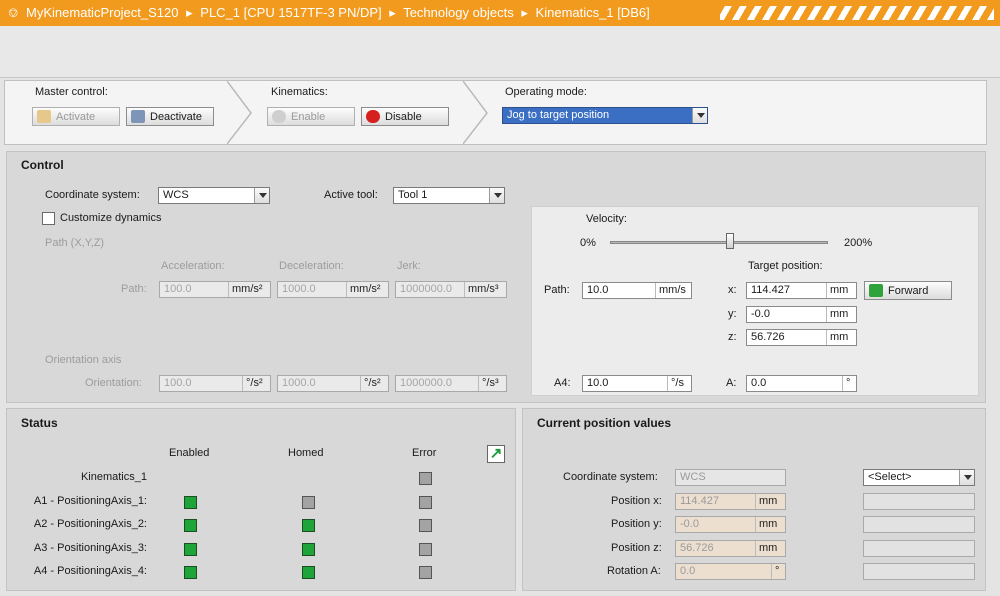  Describe the element at coordinates (919, 477) in the screenshot. I see `position-select-dropdown: <Select>` at that location.